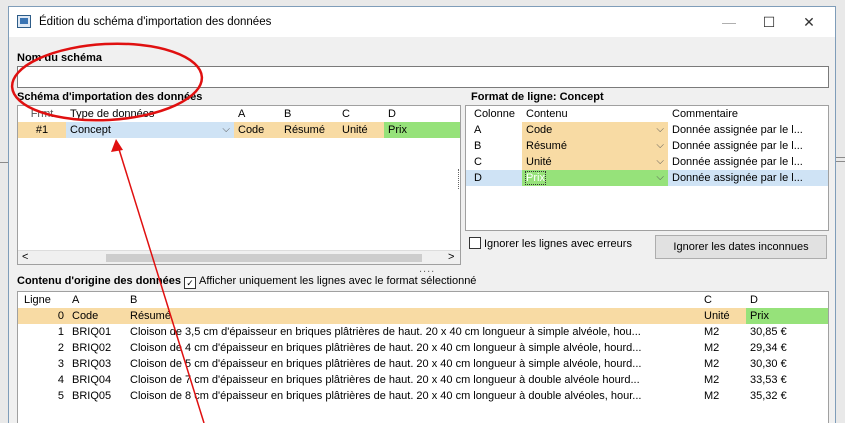 The height and width of the screenshot is (423, 845). Describe the element at coordinates (99, 281) in the screenshot. I see `original-content-label: Contenu d'origine des données` at that location.